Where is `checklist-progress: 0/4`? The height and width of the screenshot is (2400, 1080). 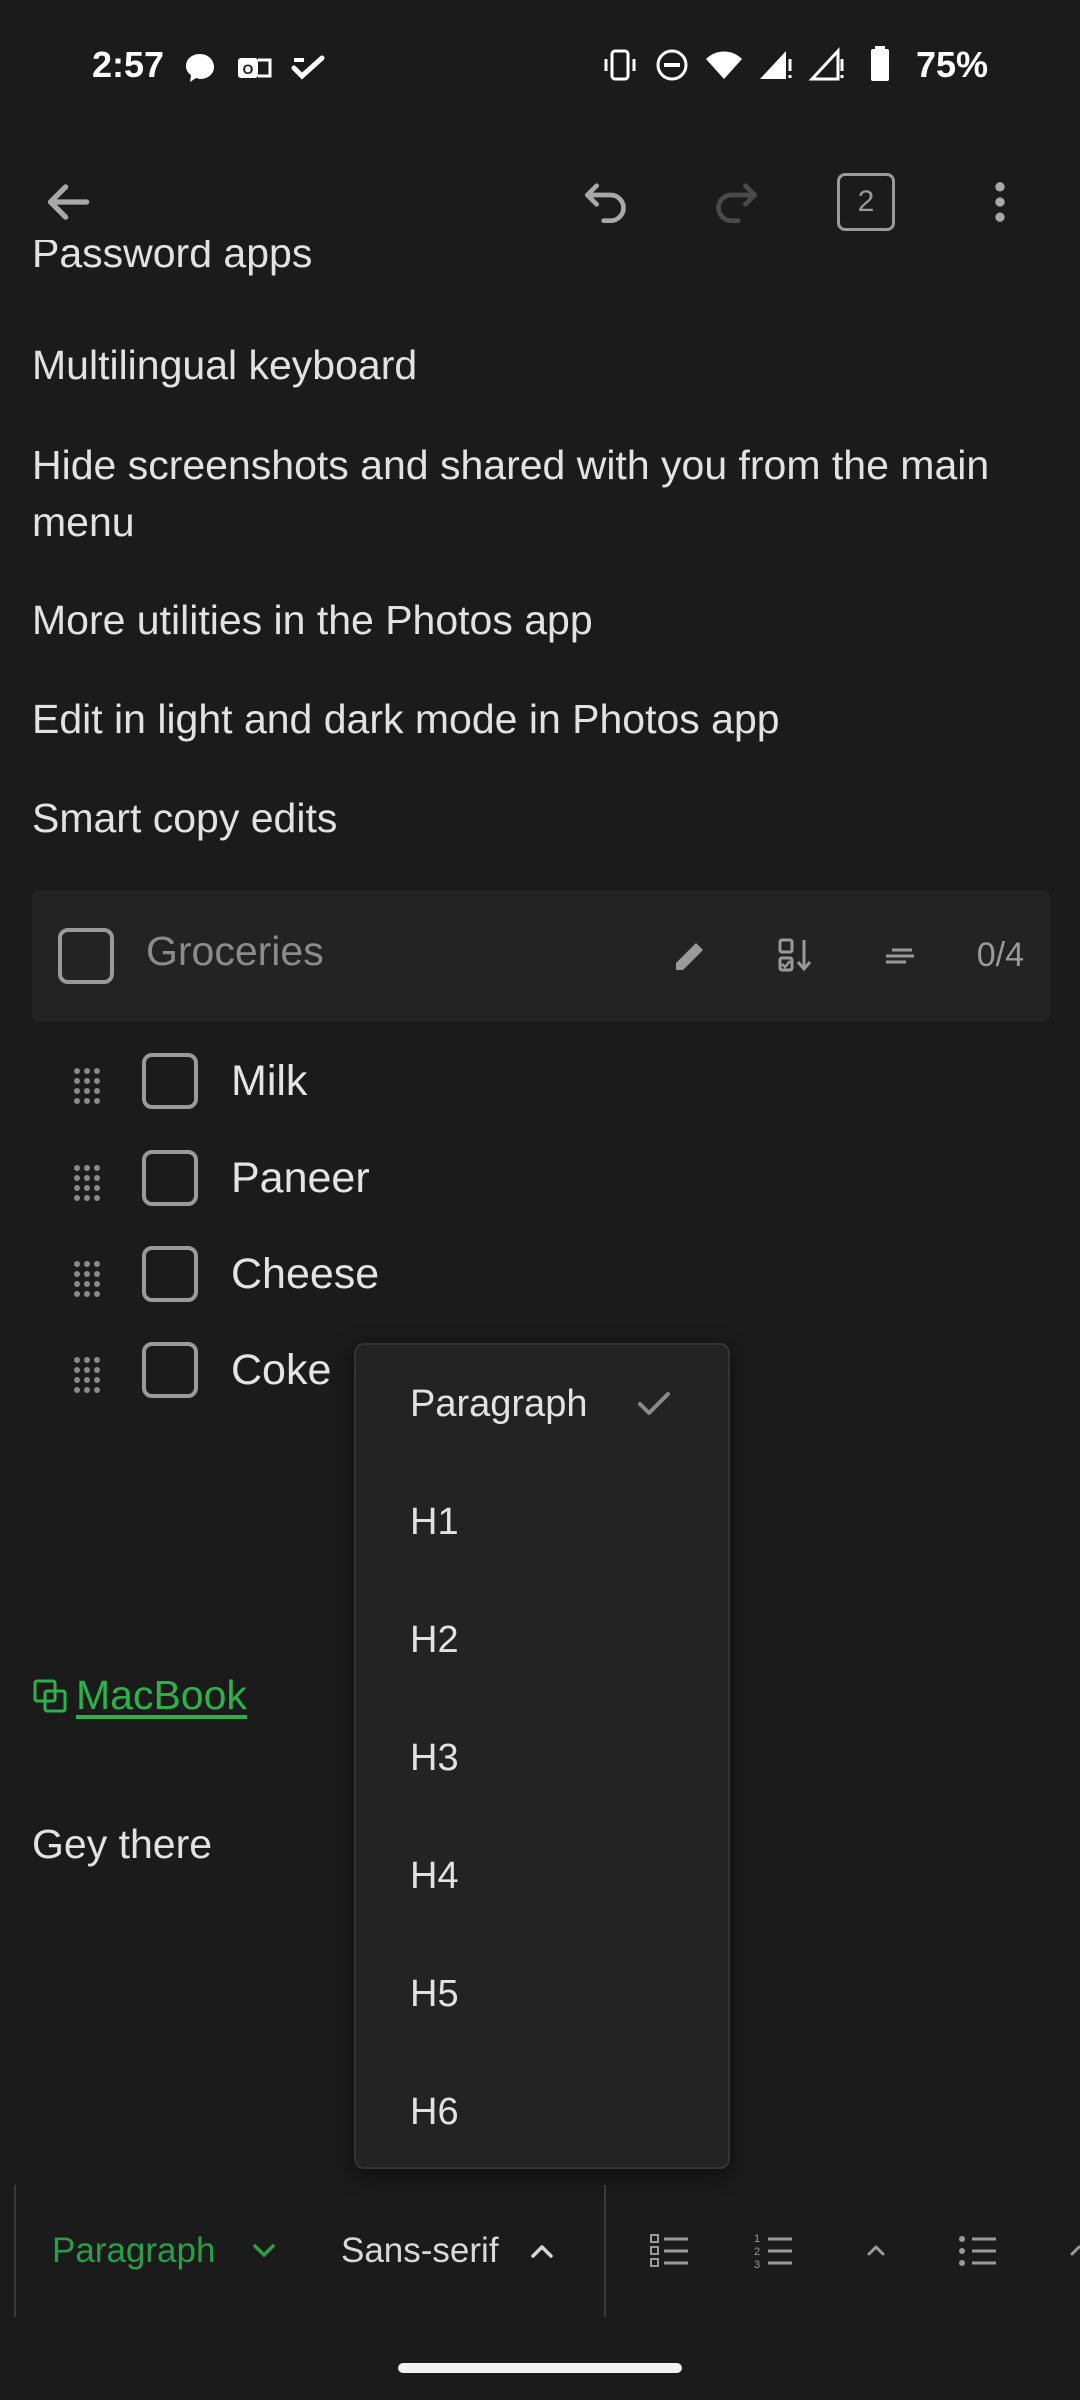 checklist-progress: 0/4 is located at coordinates (1000, 955).